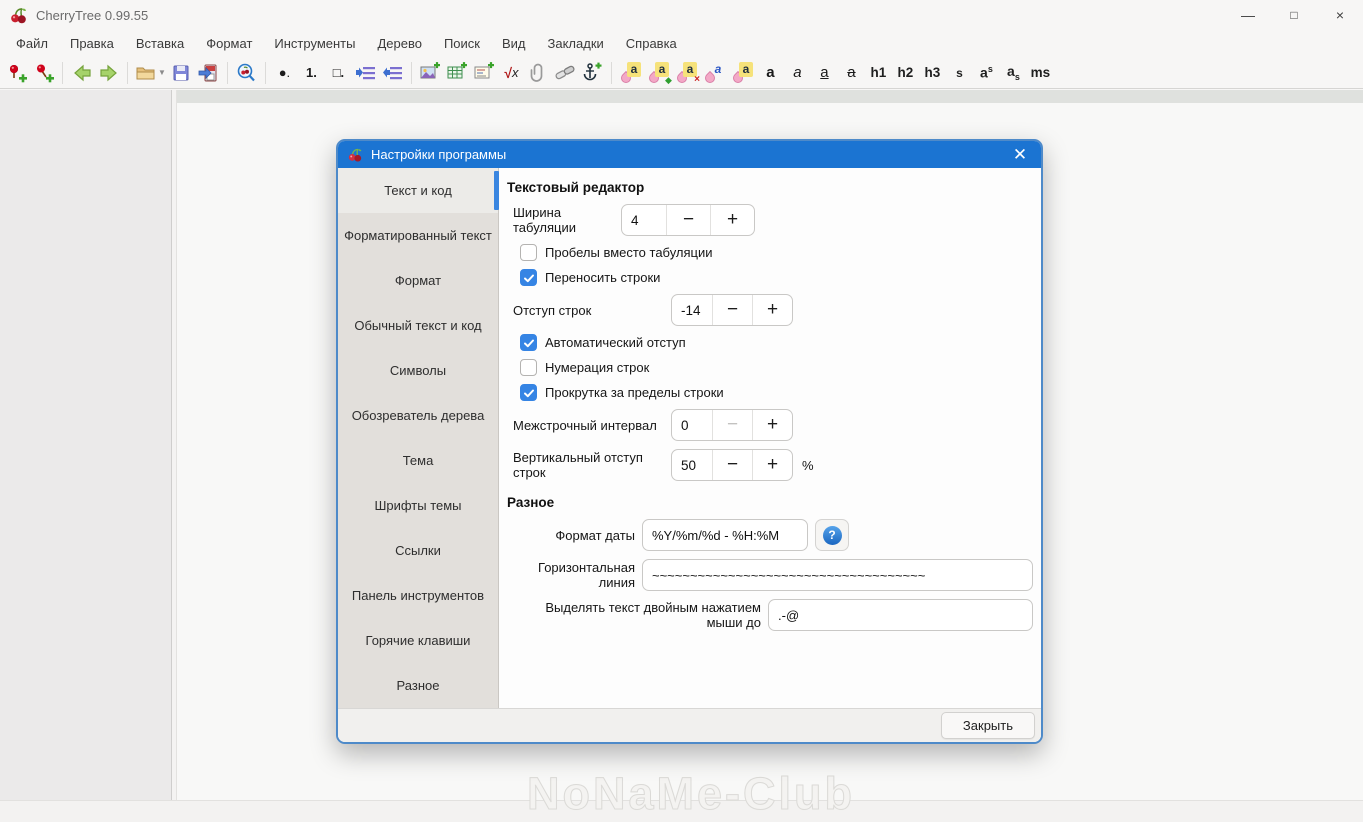 The height and width of the screenshot is (822, 1363). Describe the element at coordinates (528, 277) in the screenshot. I see `line-wrap-checkbox` at that location.